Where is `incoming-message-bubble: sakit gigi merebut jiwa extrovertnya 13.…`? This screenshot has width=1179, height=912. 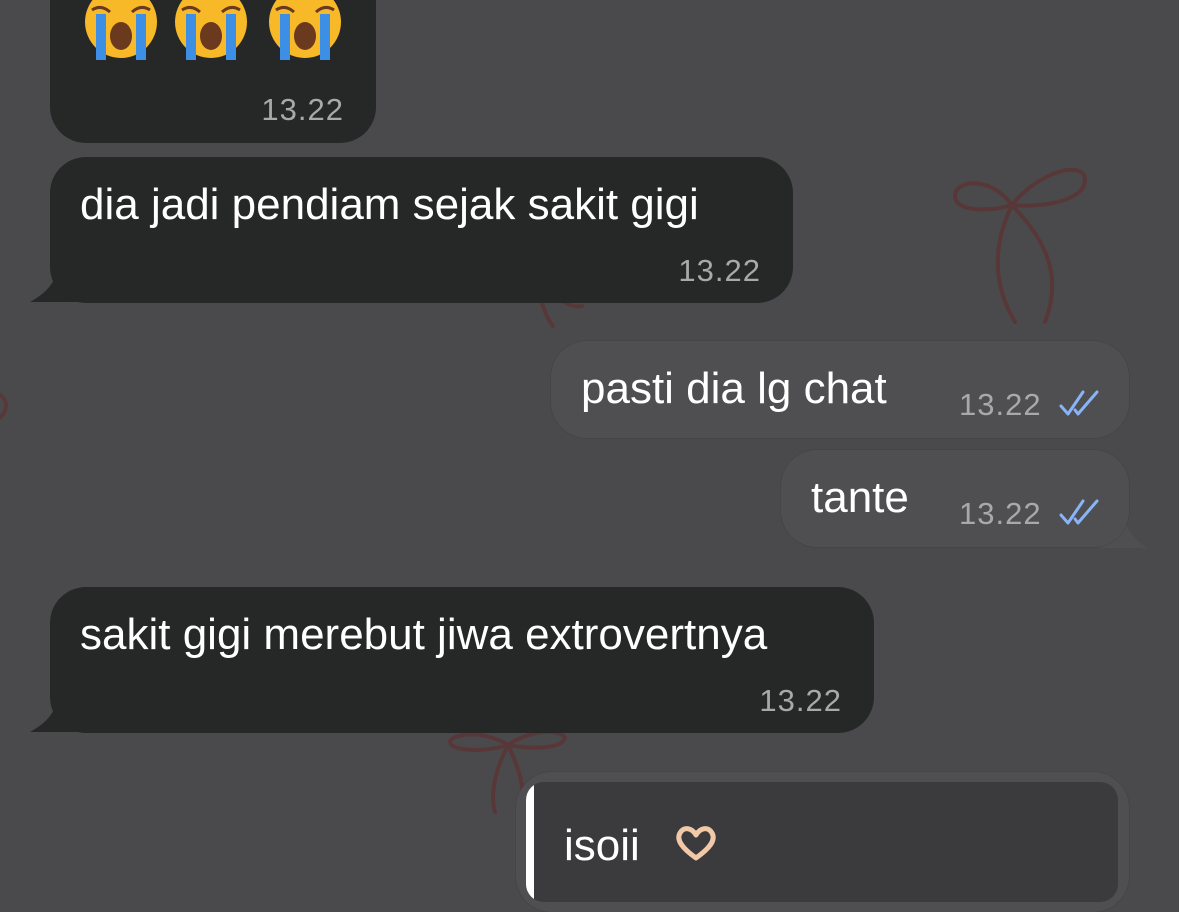
incoming-message-bubble: sakit gigi merebut jiwa extrovertnya 13.… is located at coordinates (462, 660).